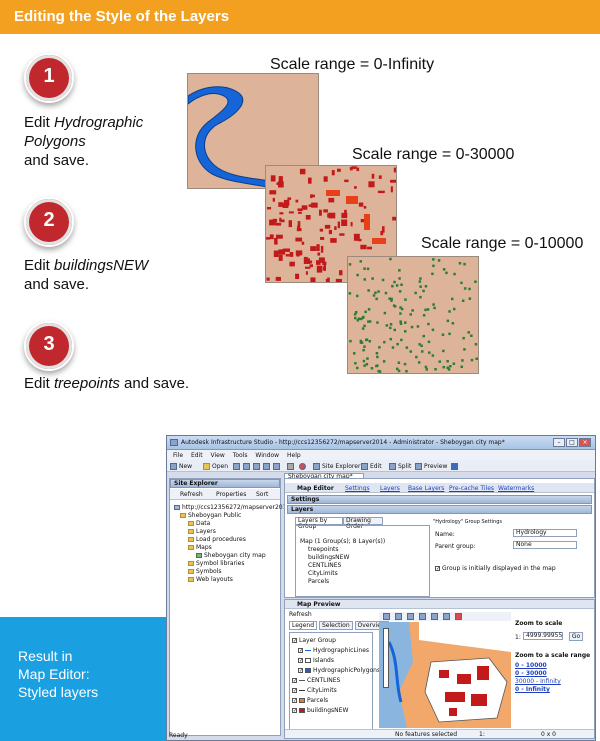  What do you see at coordinates (335, 625) in the screenshot?
I see `tab-selection: Selection` at bounding box center [335, 625].